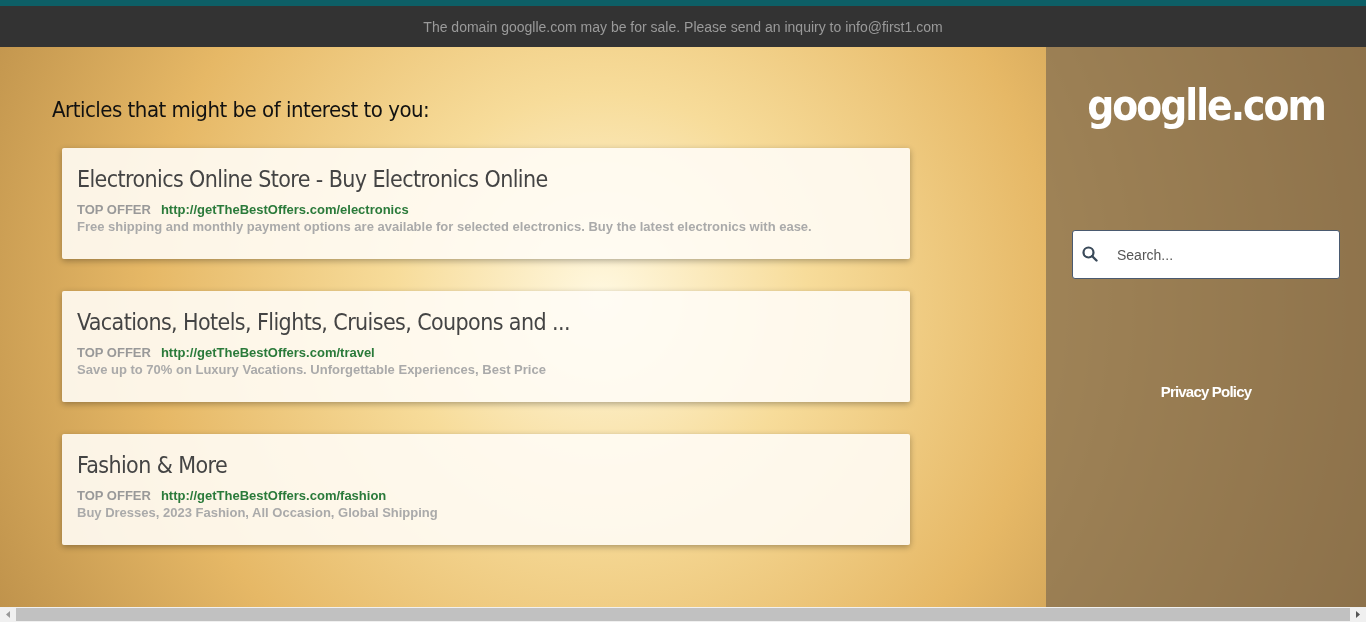 The height and width of the screenshot is (622, 1366). What do you see at coordinates (1206, 105) in the screenshot?
I see `site-name: googlle.com` at bounding box center [1206, 105].